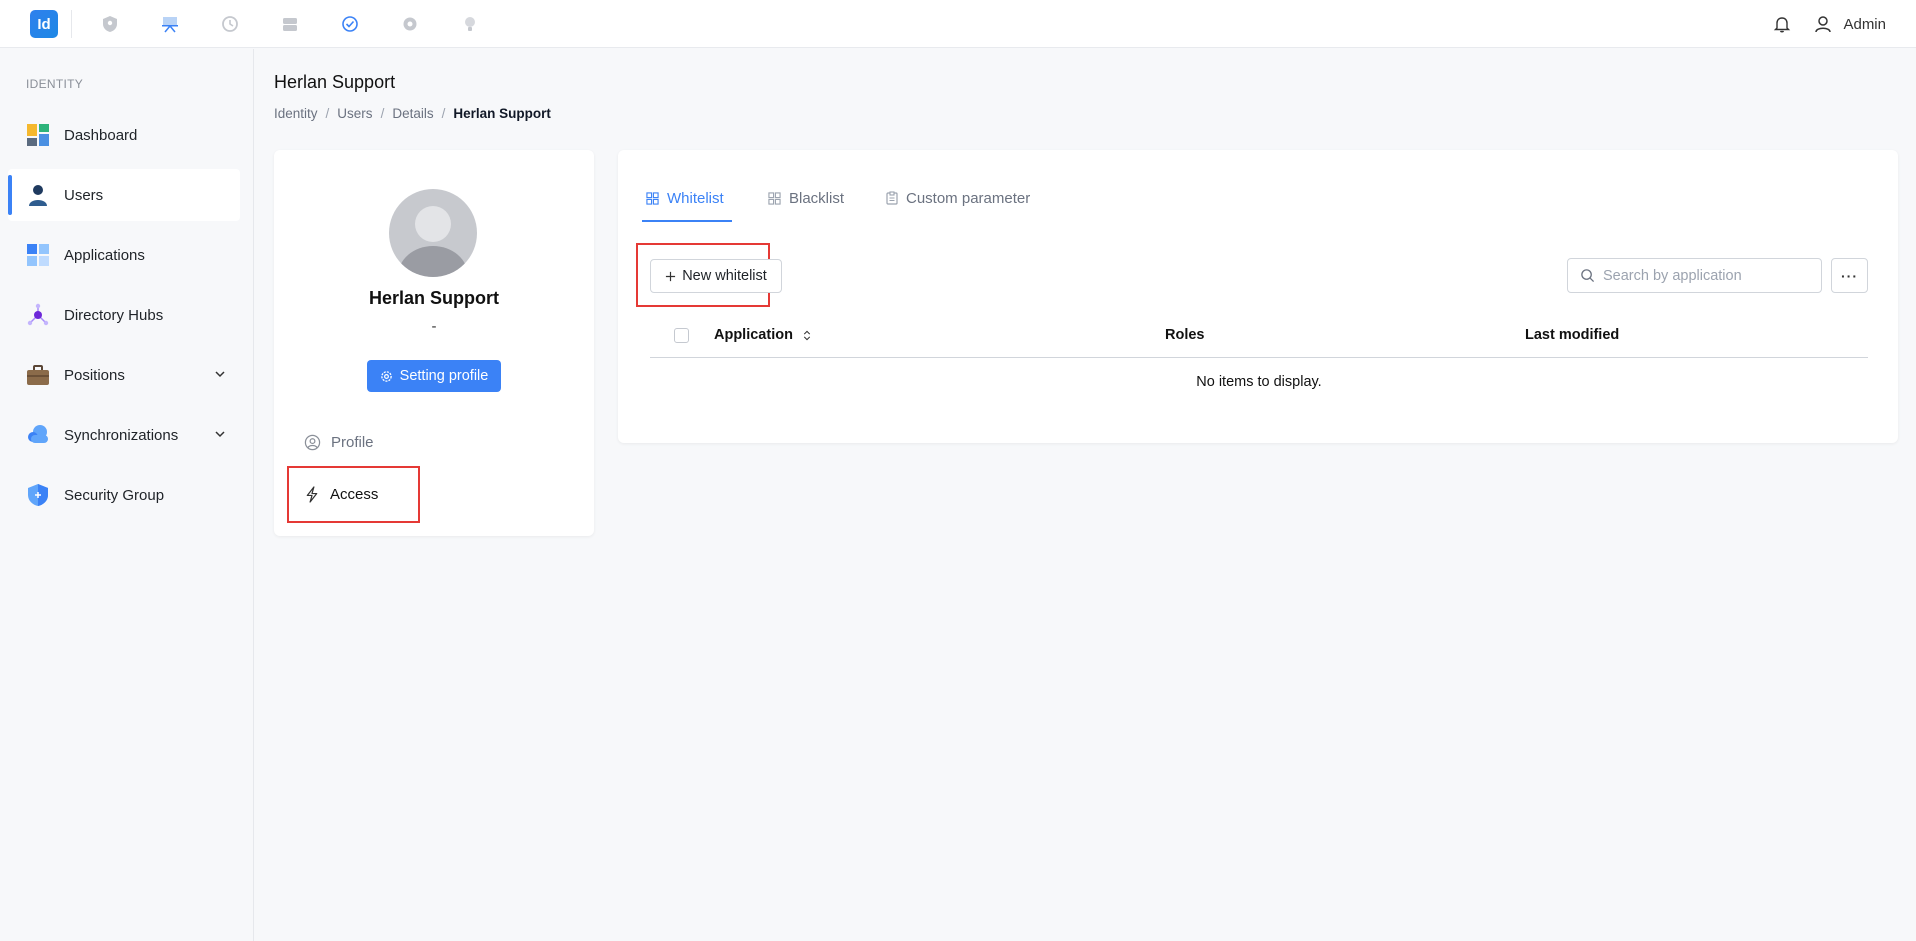 The height and width of the screenshot is (941, 1916). I want to click on page-title: Herlan Support, so click(335, 82).